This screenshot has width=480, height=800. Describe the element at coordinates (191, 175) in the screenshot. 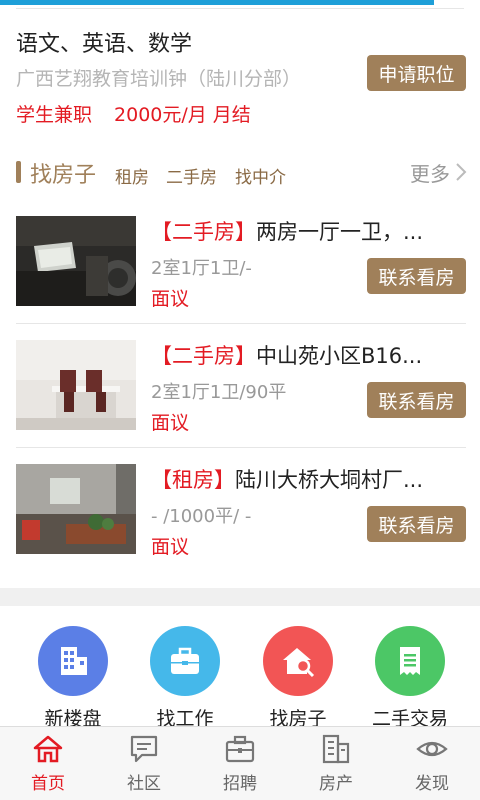

I see `tab-second-hand: 二手房` at that location.